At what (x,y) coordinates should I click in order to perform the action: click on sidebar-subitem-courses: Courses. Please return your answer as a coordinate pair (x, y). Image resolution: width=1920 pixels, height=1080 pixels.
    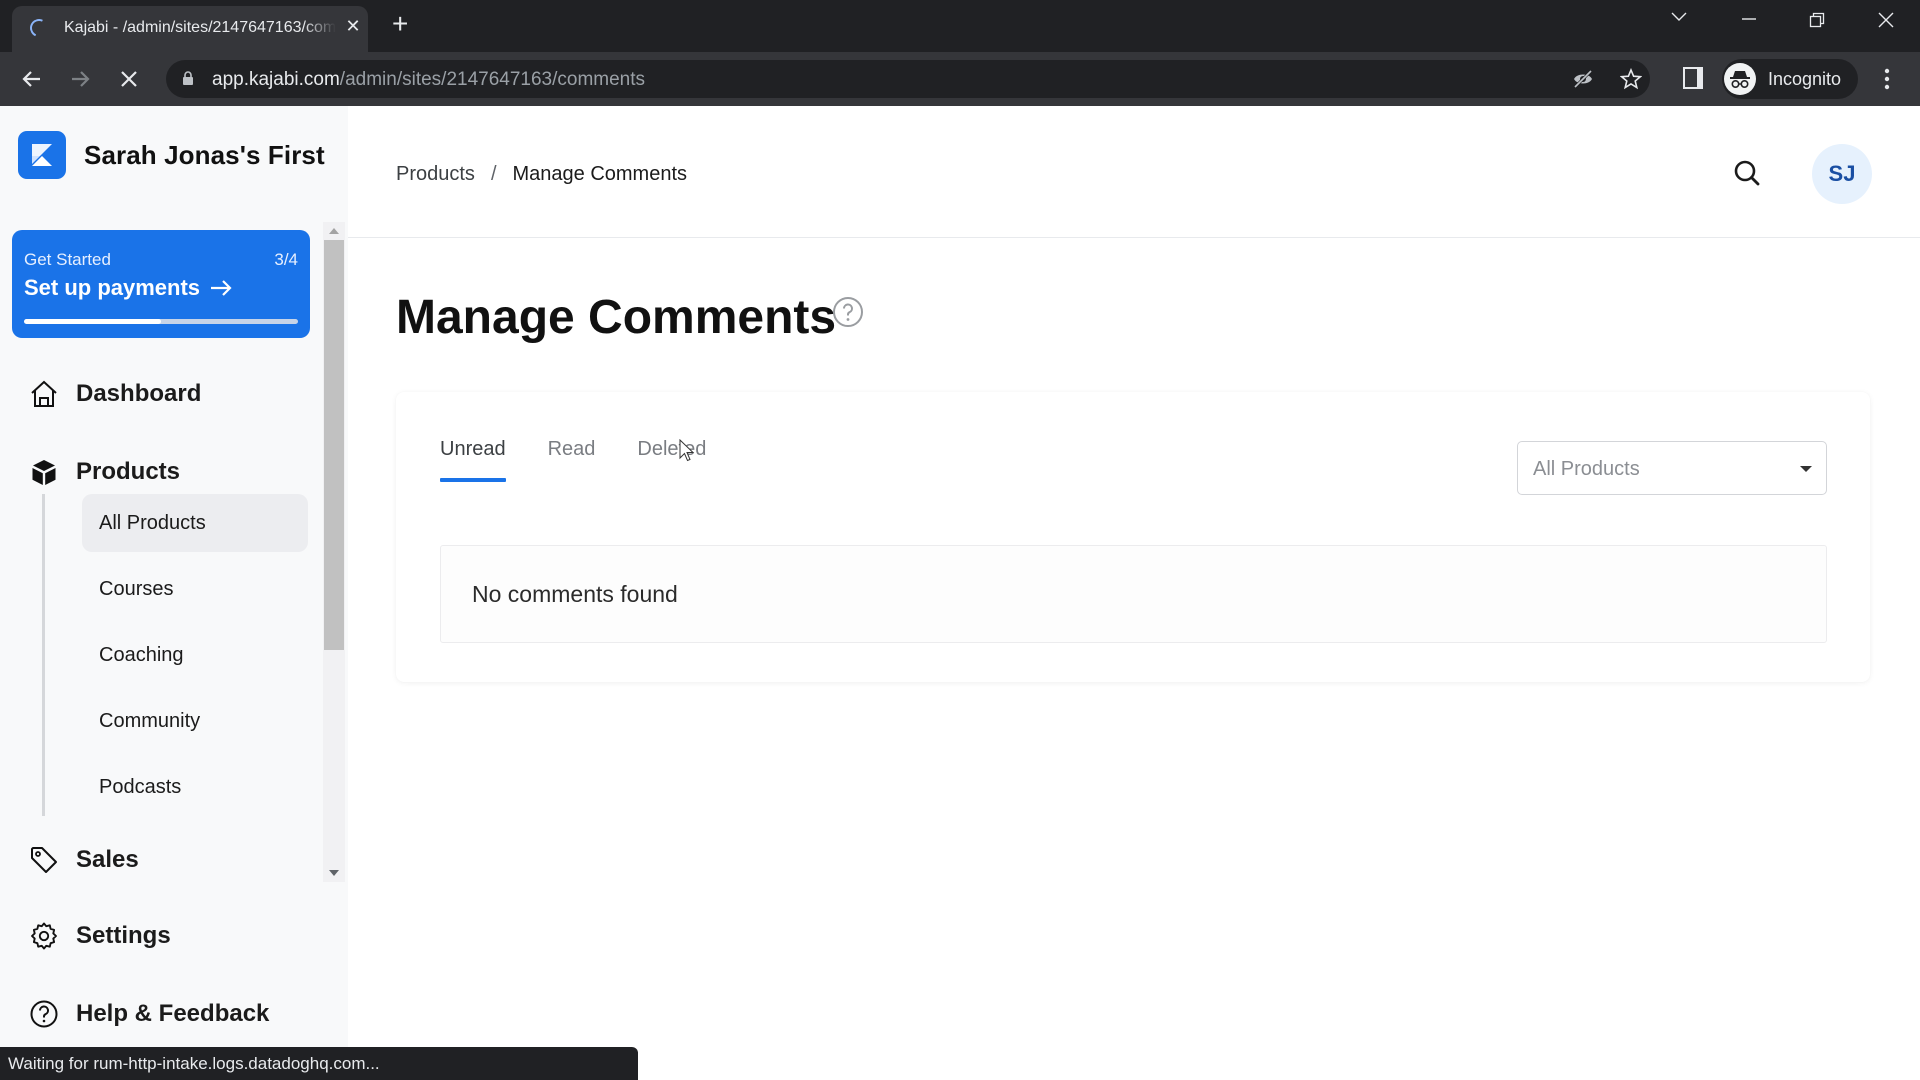
    Looking at the image, I should click on (195, 589).